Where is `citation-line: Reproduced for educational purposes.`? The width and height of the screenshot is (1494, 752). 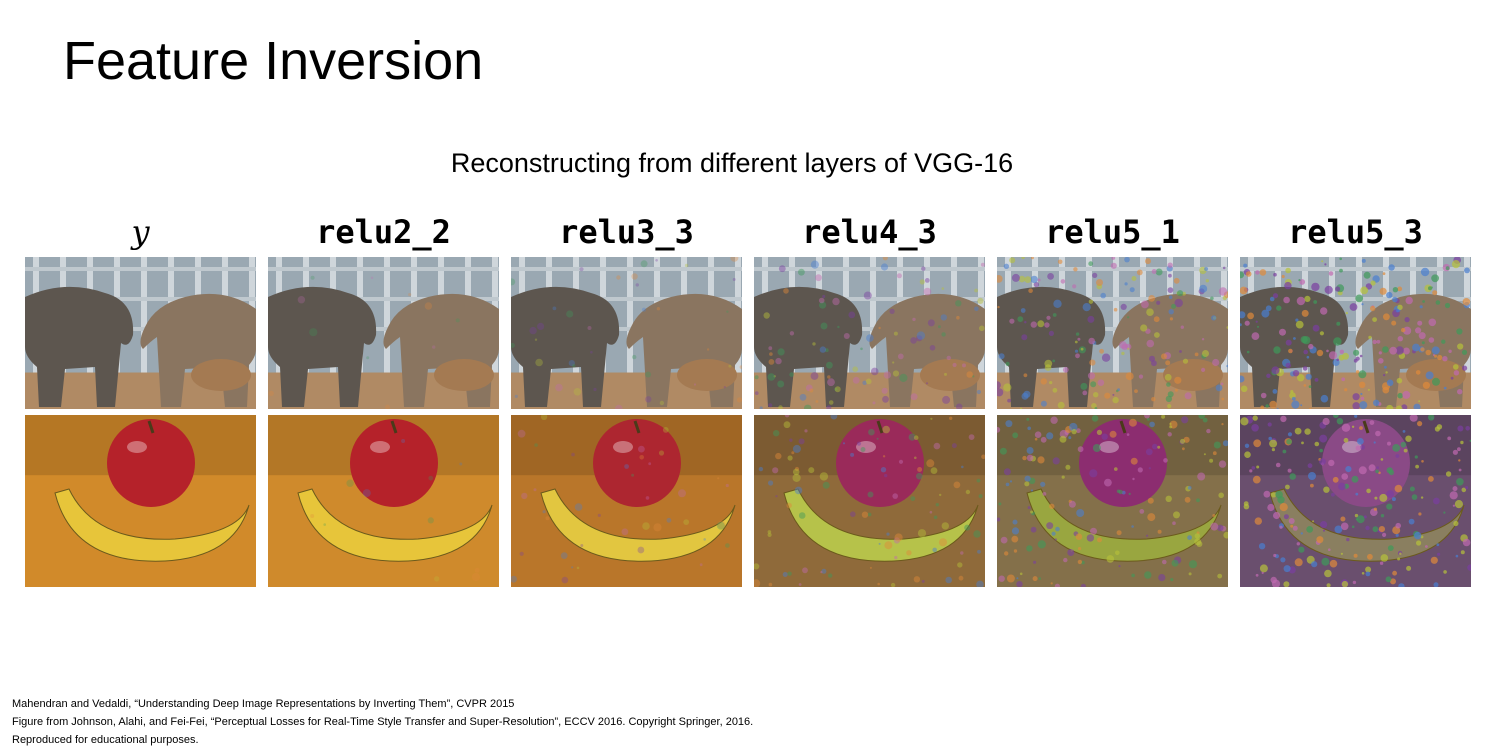
citation-line: Reproduced for educational purposes. is located at coordinates (105, 740).